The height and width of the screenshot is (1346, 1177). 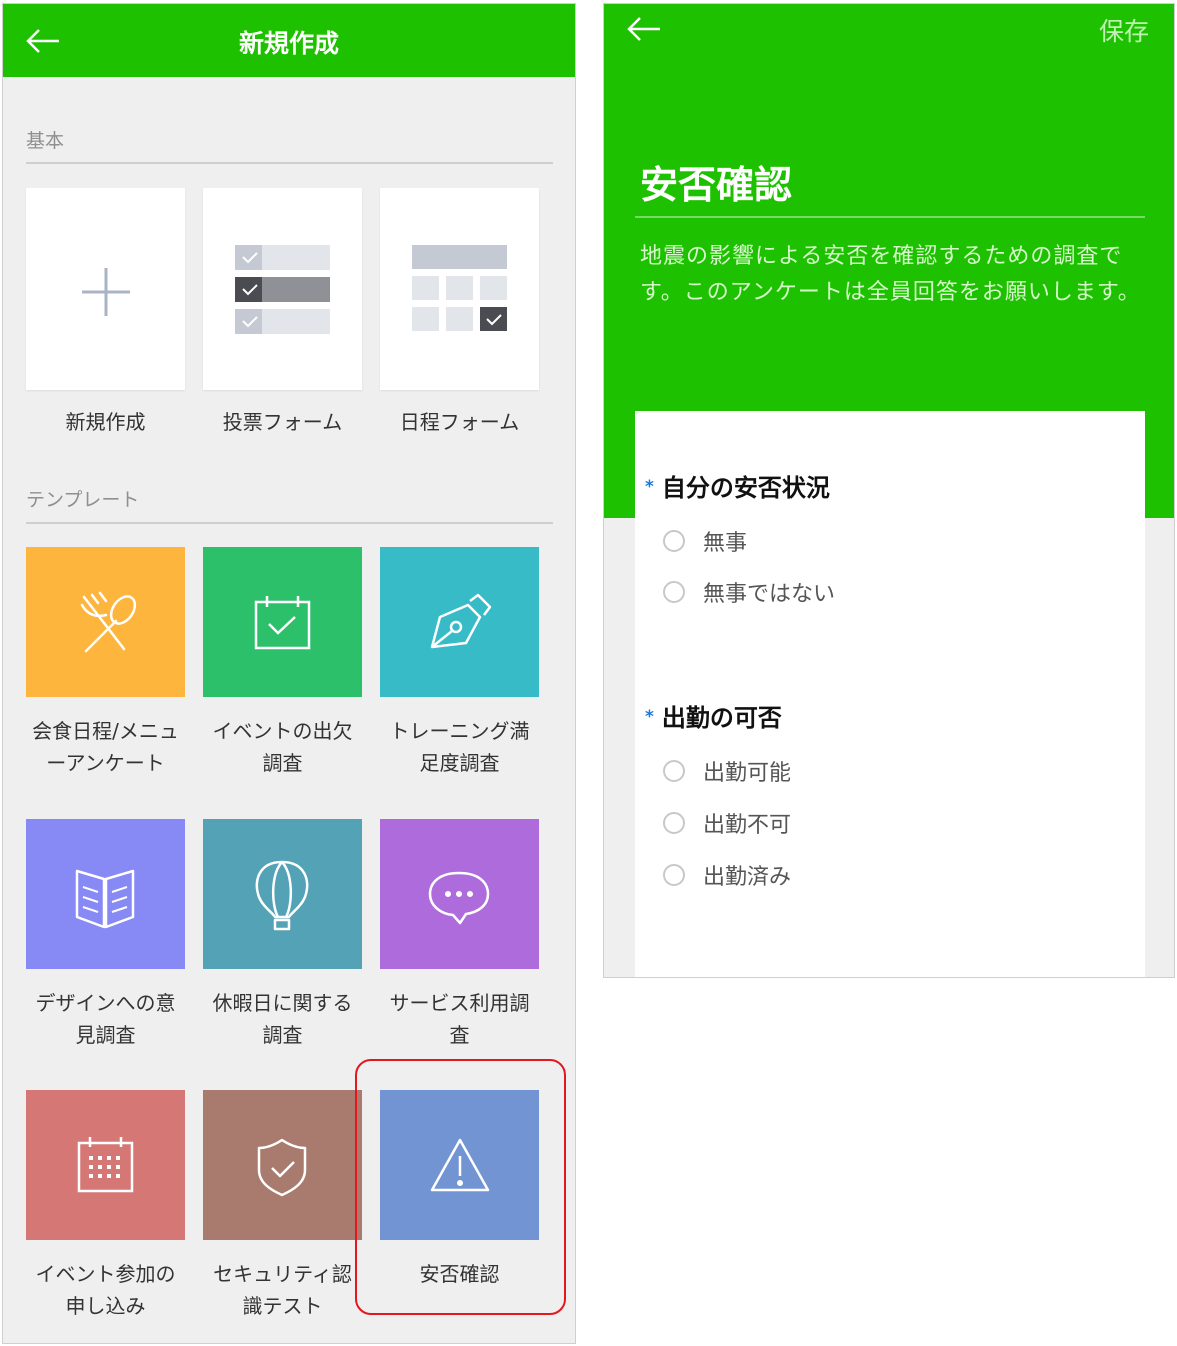 I want to click on highlight-frame, so click(x=460, y=1187).